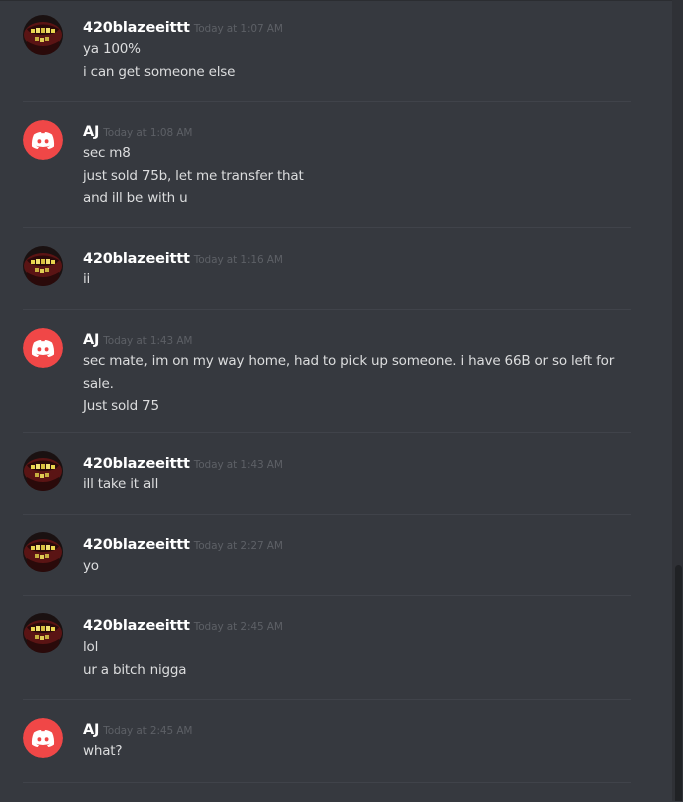  I want to click on message-line: sale., so click(98, 383).